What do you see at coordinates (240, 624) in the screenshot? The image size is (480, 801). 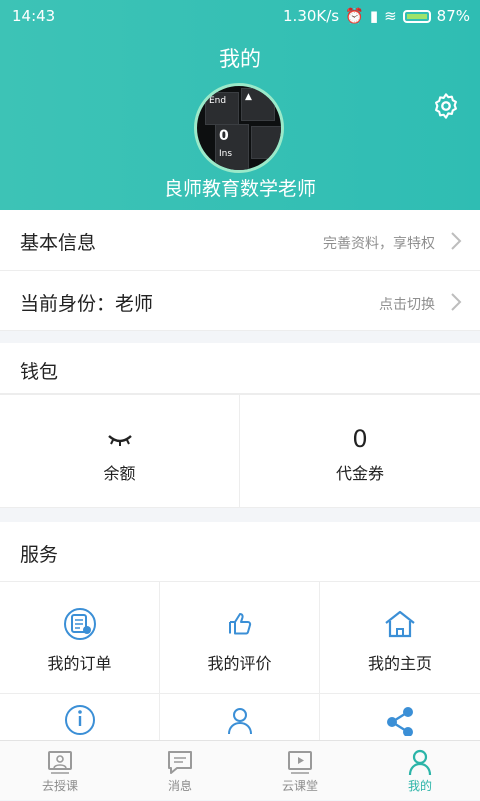 I see `thumb-up-icon` at bounding box center [240, 624].